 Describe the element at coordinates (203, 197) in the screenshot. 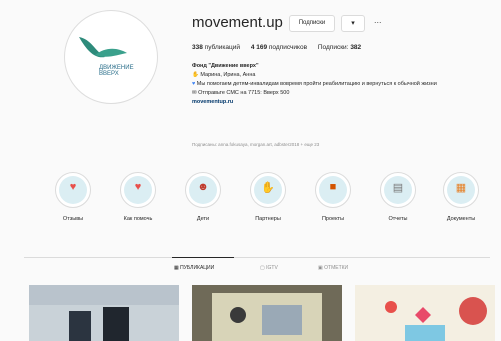

I see `highlight-kids: ☻ Дети` at that location.